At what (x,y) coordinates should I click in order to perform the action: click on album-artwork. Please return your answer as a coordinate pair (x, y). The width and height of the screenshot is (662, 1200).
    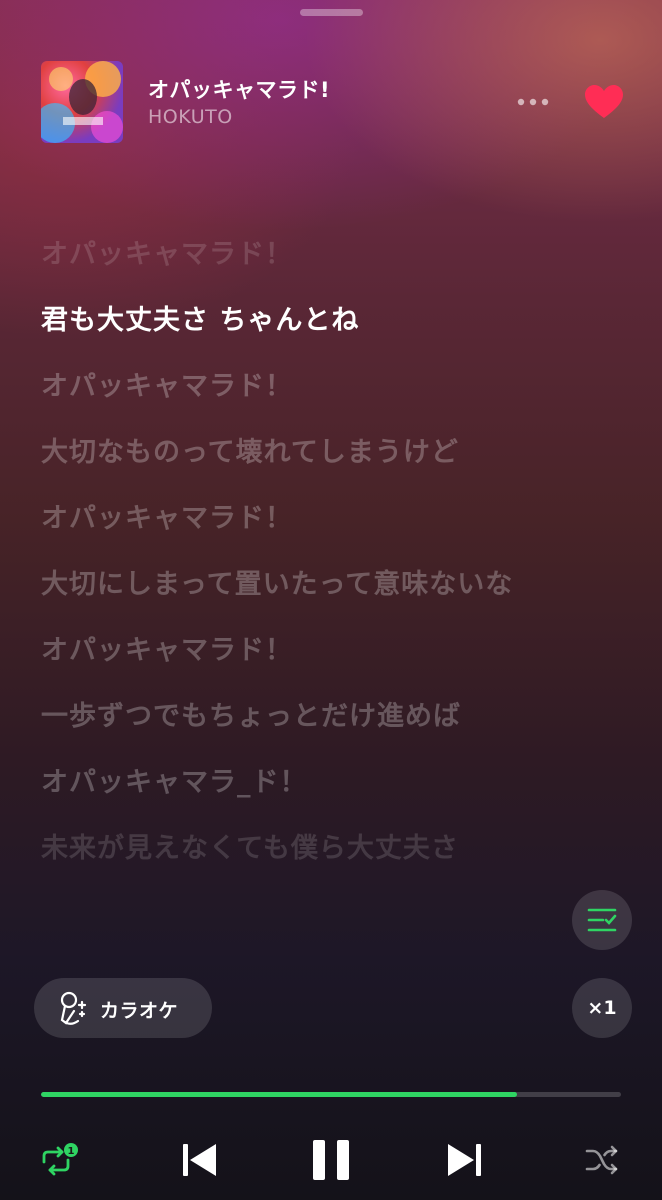
    Looking at the image, I should click on (82, 102).